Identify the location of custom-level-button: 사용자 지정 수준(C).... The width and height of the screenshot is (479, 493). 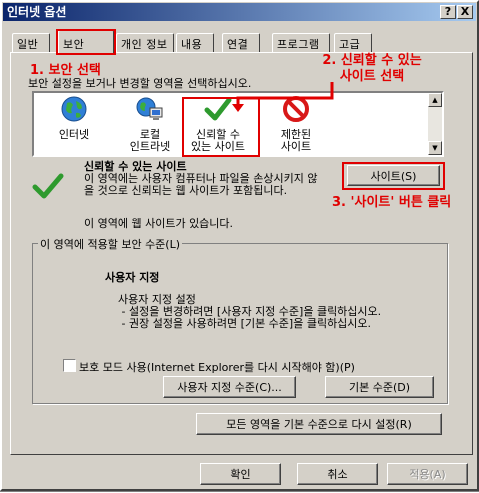
(229, 387).